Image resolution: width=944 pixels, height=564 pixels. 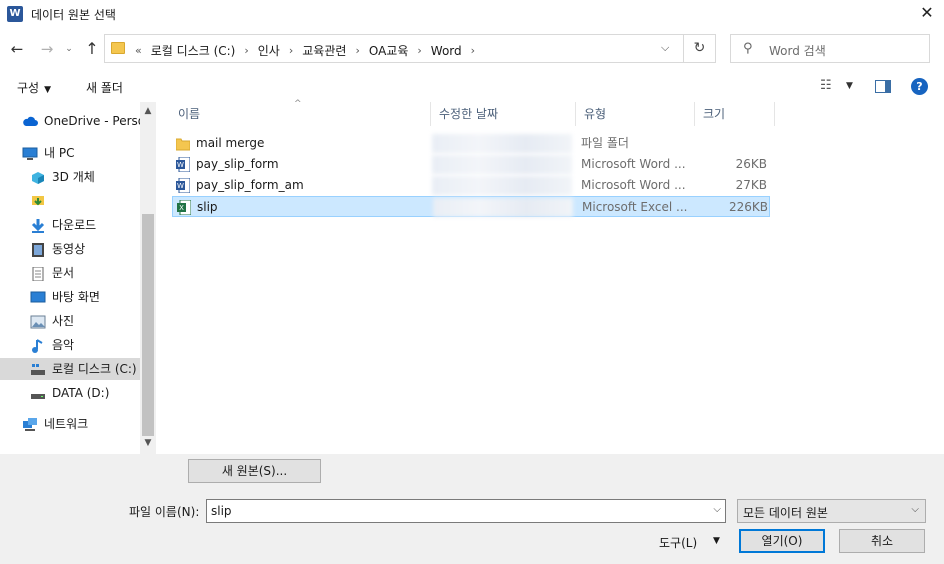 What do you see at coordinates (472, 86) in the screenshot?
I see `command-bar: 구성 ▼ 새 폴더 ☷ ▼ ?` at bounding box center [472, 86].